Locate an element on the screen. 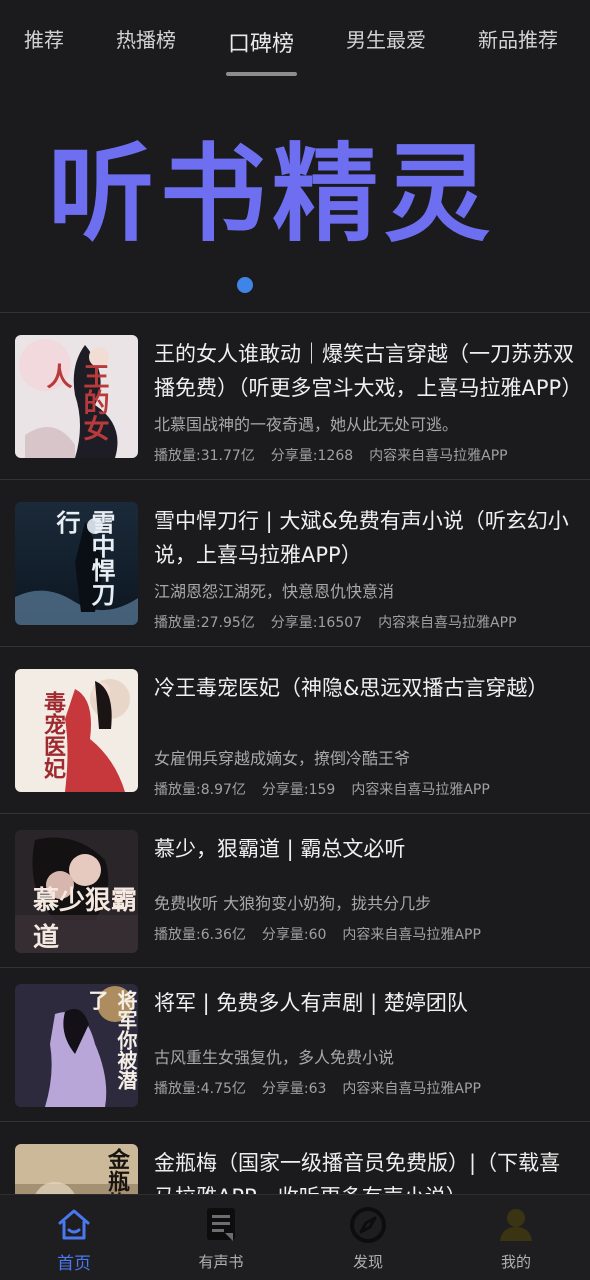 The width and height of the screenshot is (590, 1280). item-title: 金瓶梅（国家一级播音员免费版）|（下载喜马拉雅APP，收听更多有声小说） is located at coordinates (357, 1173).